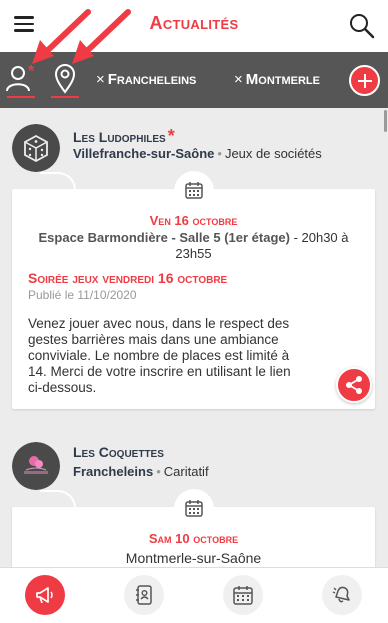  I want to click on calendar-icon, so click(243, 595).